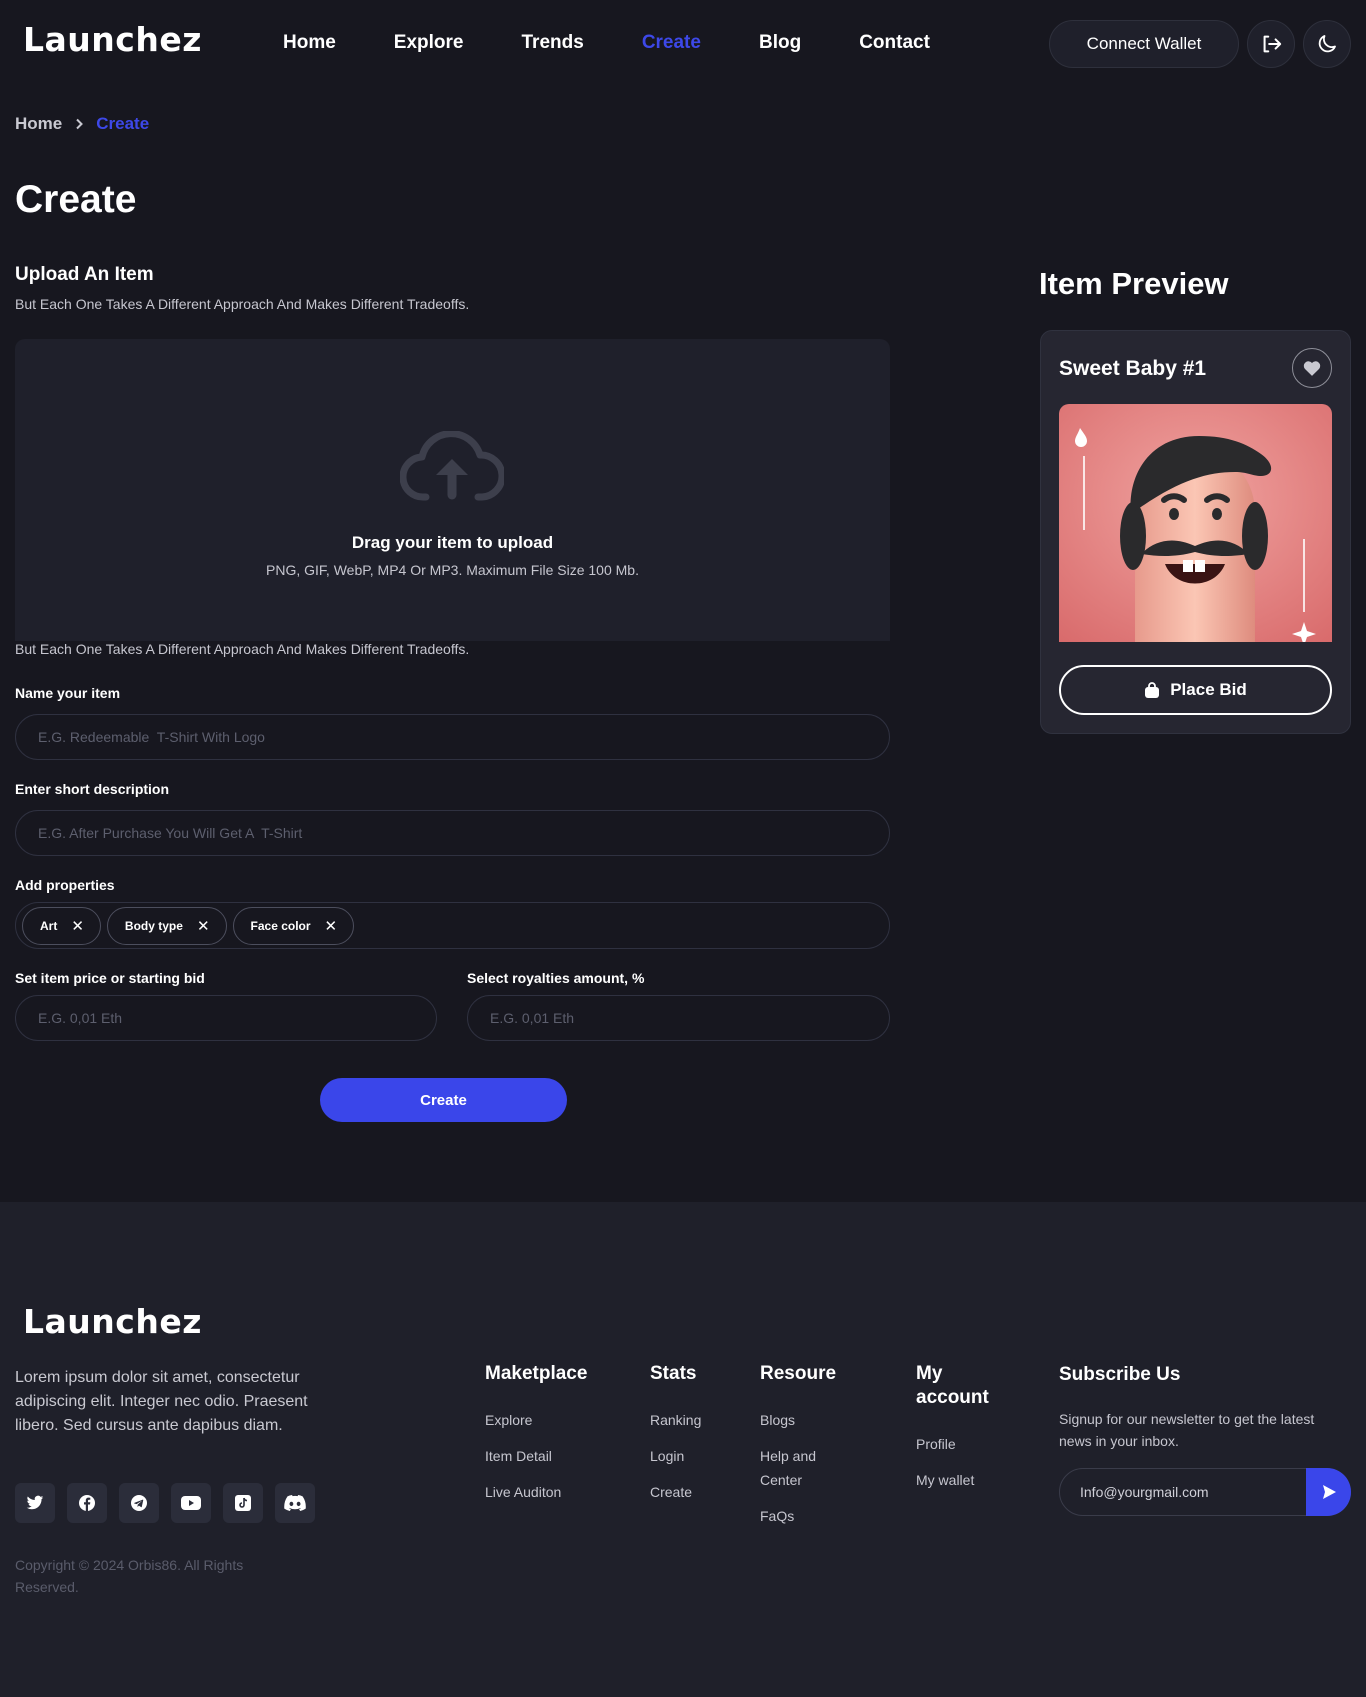 The image size is (1366, 1697). Describe the element at coordinates (952, 1385) in the screenshot. I see `footer-column-title: My account` at that location.